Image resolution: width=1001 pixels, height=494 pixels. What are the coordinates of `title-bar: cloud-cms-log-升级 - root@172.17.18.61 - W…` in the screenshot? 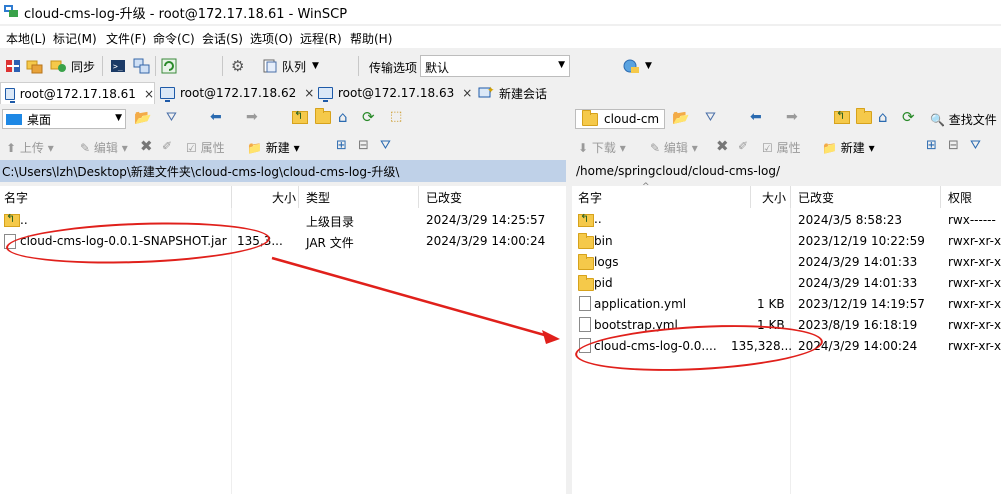 It's located at (500, 12).